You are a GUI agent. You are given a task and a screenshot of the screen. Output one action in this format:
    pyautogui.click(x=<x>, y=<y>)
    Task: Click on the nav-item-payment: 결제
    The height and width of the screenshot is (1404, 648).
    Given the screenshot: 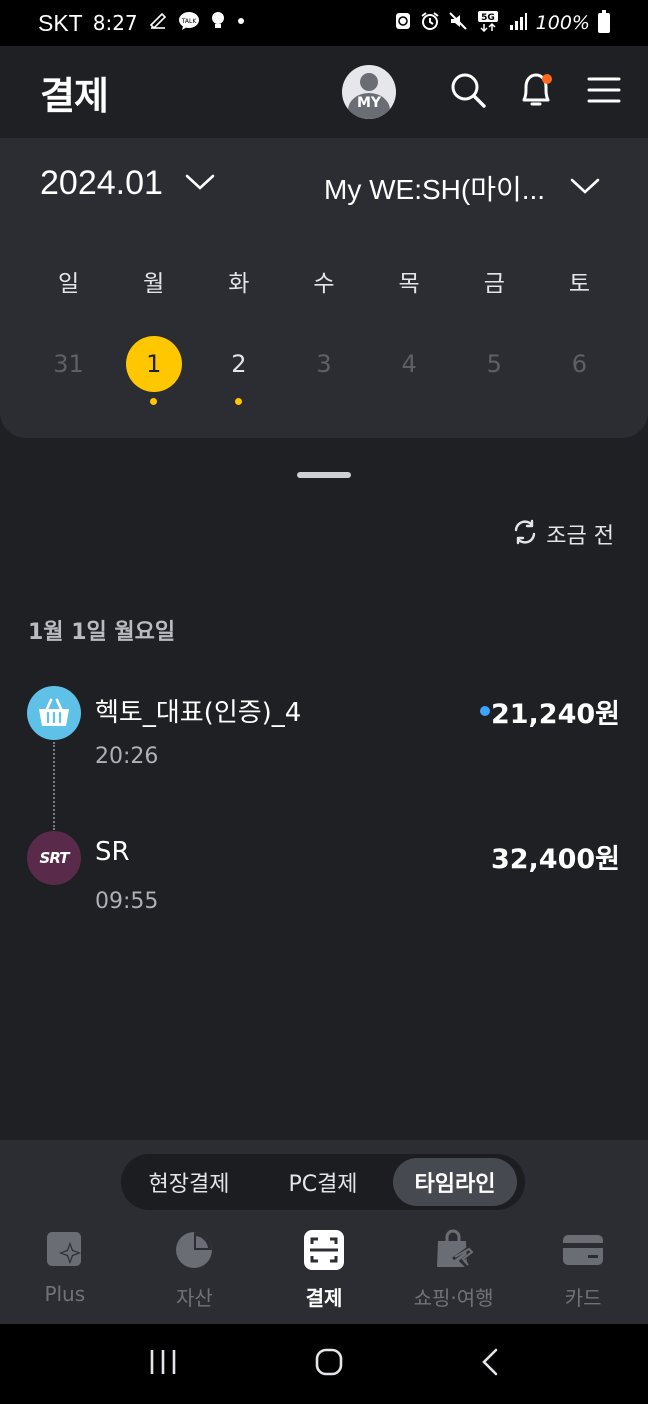 What is the action you would take?
    pyautogui.click(x=324, y=1276)
    